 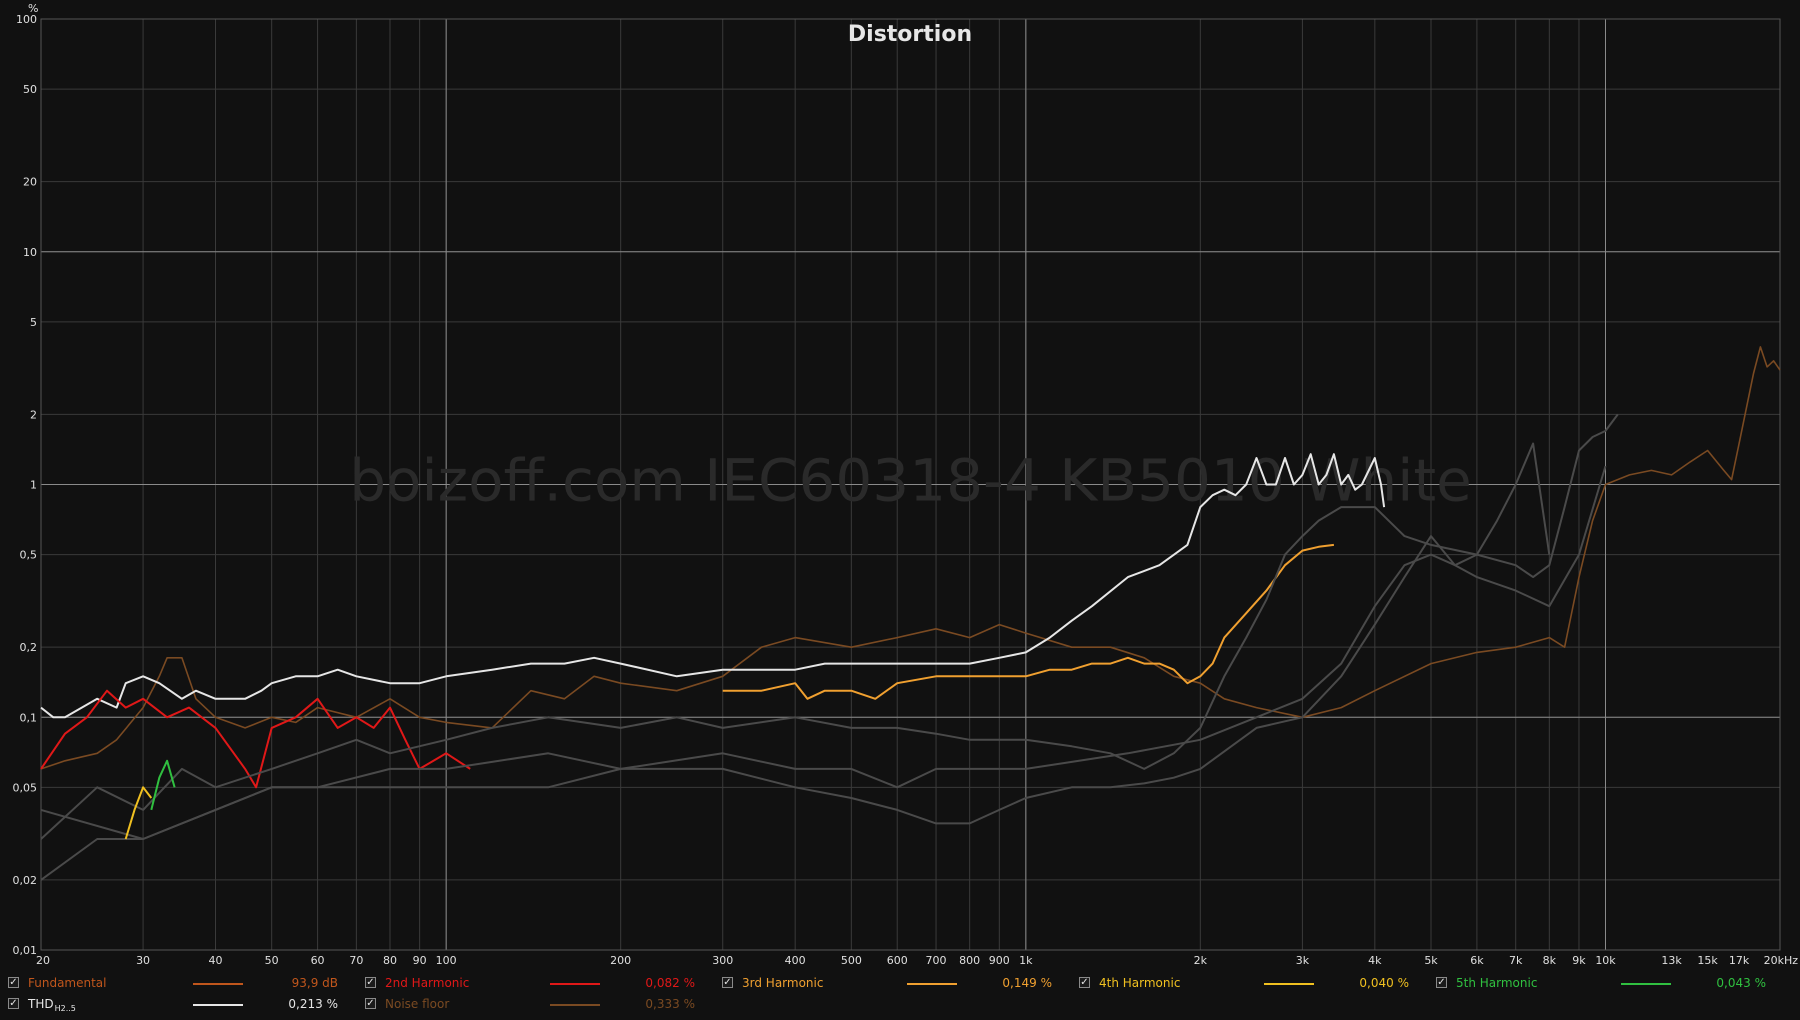 I want to click on x-tick-label: 50, so click(x=272, y=960).